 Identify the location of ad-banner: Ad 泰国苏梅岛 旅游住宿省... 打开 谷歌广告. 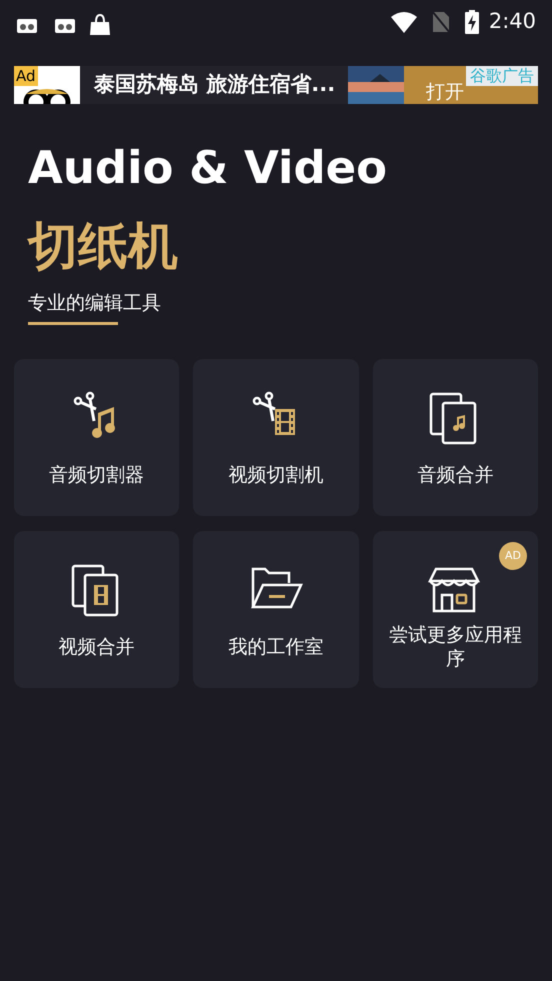
(276, 85).